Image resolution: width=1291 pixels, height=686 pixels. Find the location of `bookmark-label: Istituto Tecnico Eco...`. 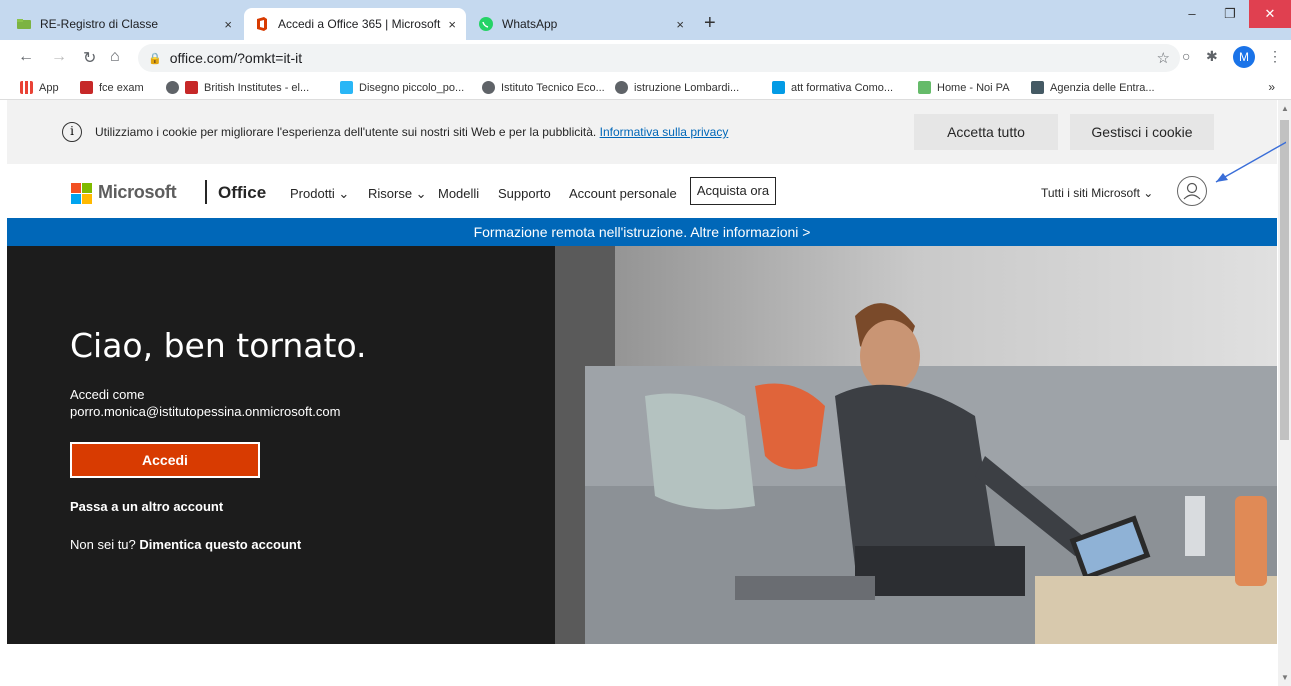

bookmark-label: Istituto Tecnico Eco... is located at coordinates (553, 87).